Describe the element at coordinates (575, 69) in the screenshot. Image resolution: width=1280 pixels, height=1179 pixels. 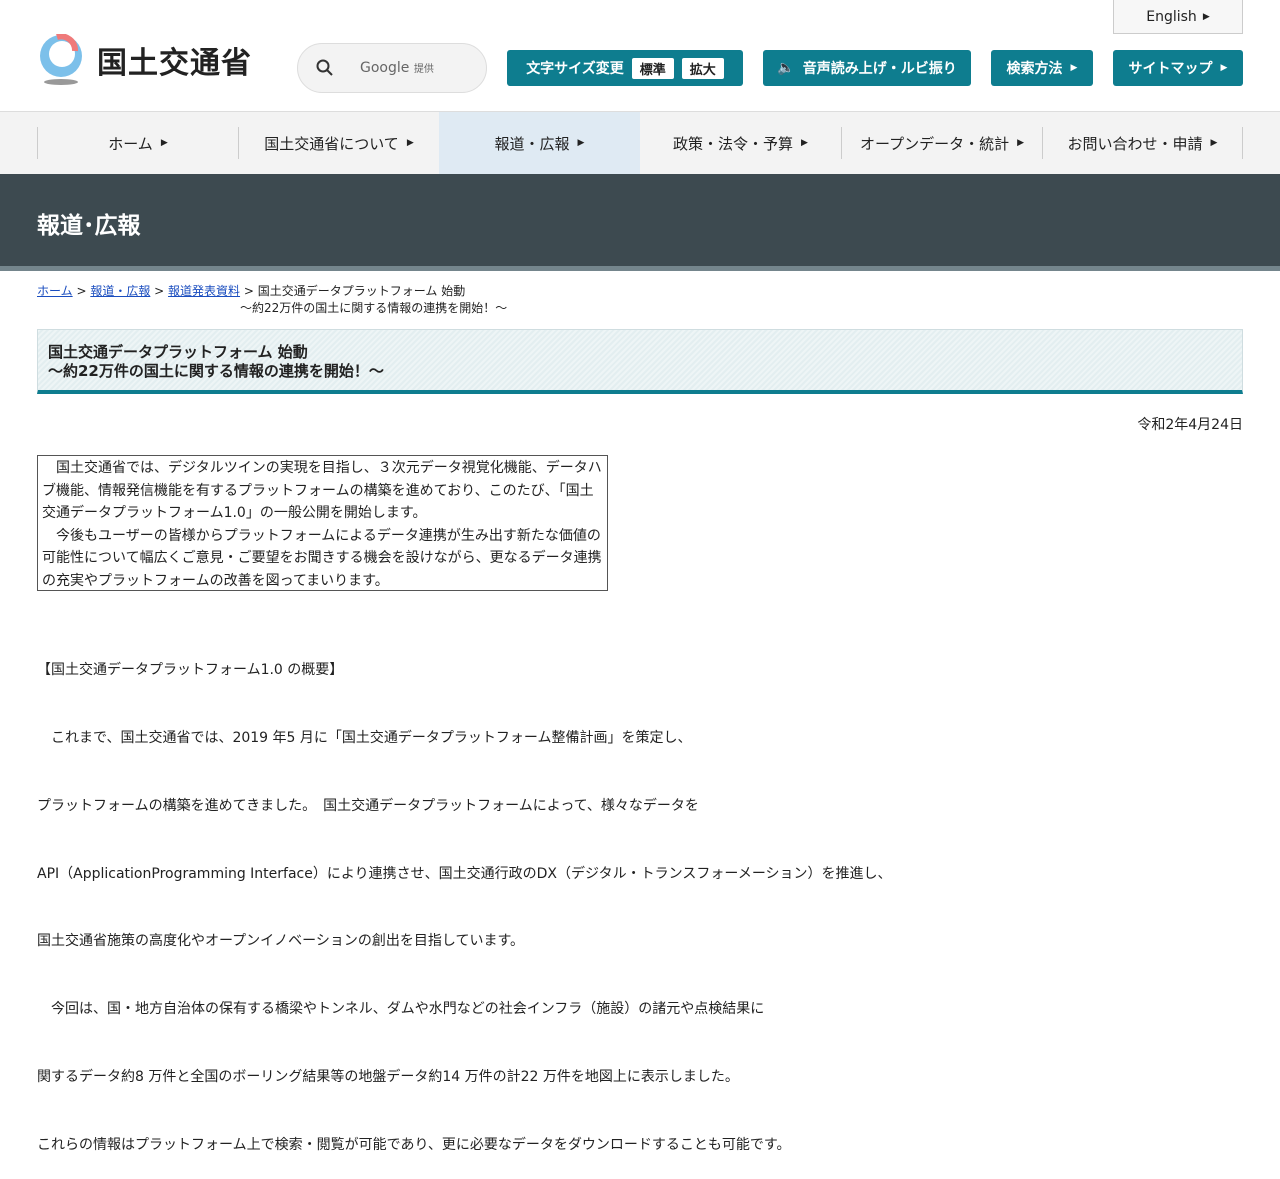
I see `font-size-label: 文字サイズ変更` at that location.